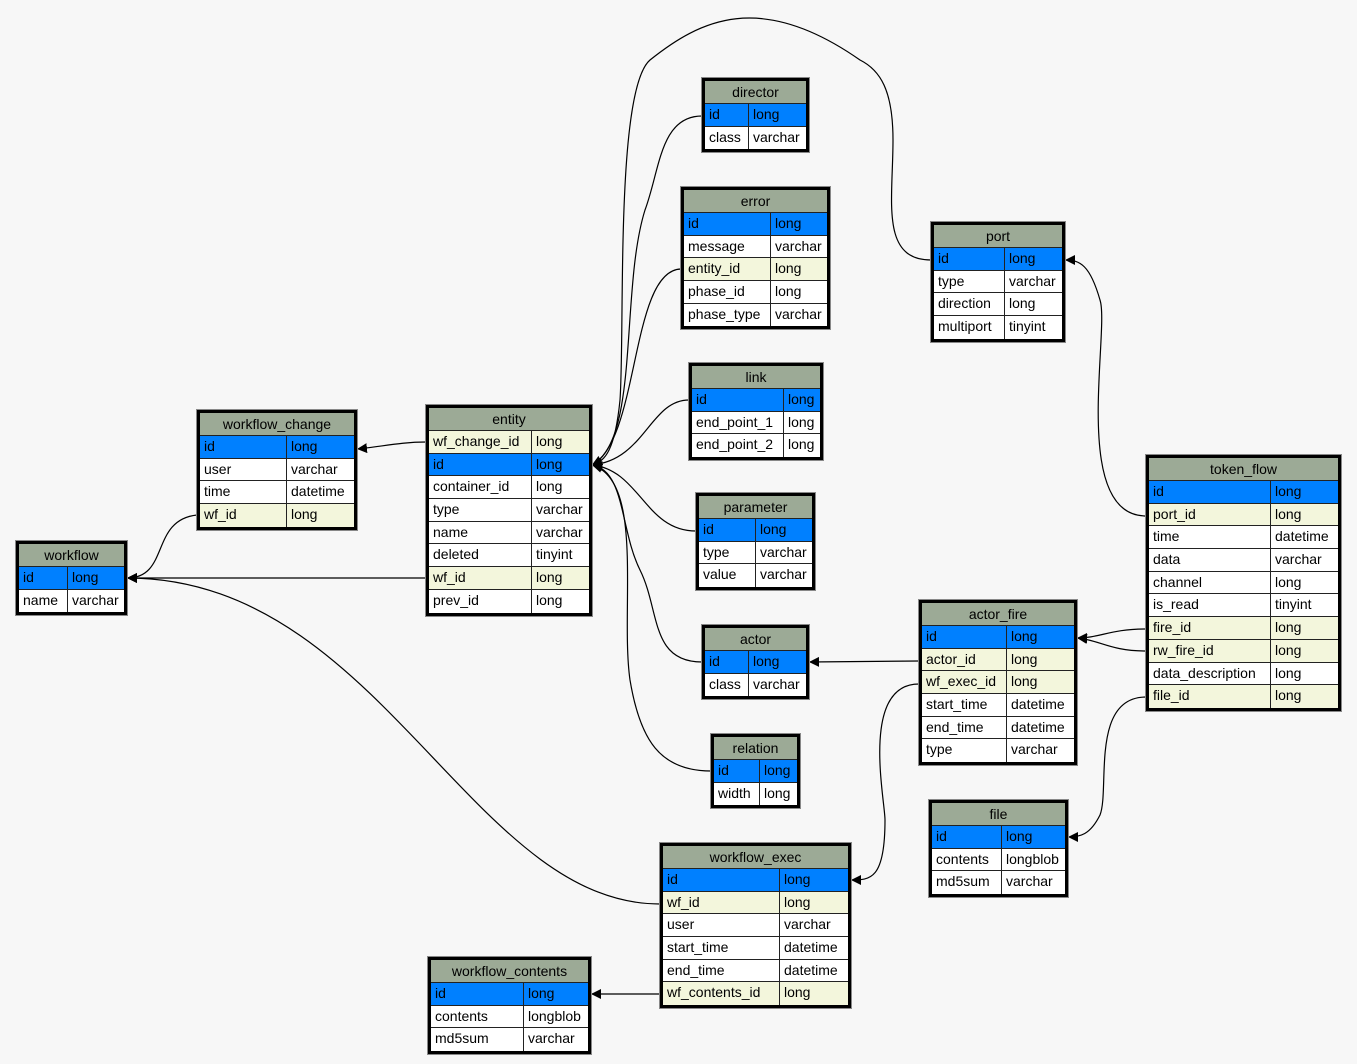  What do you see at coordinates (756, 423) in the screenshot?
I see `column-row: end_point_1 long` at bounding box center [756, 423].